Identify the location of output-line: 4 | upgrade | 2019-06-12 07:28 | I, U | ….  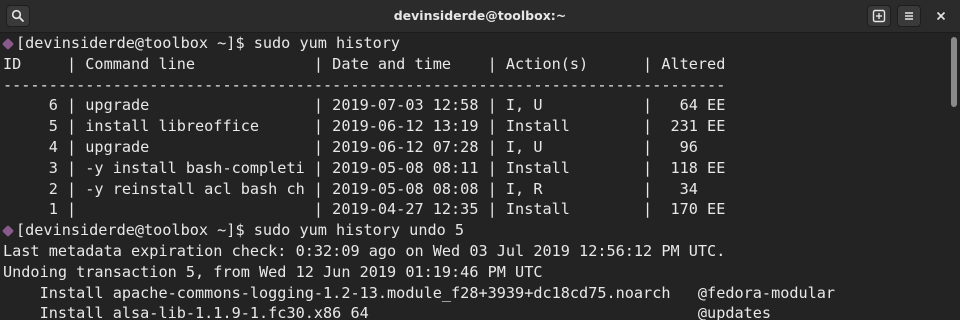
(474, 147).